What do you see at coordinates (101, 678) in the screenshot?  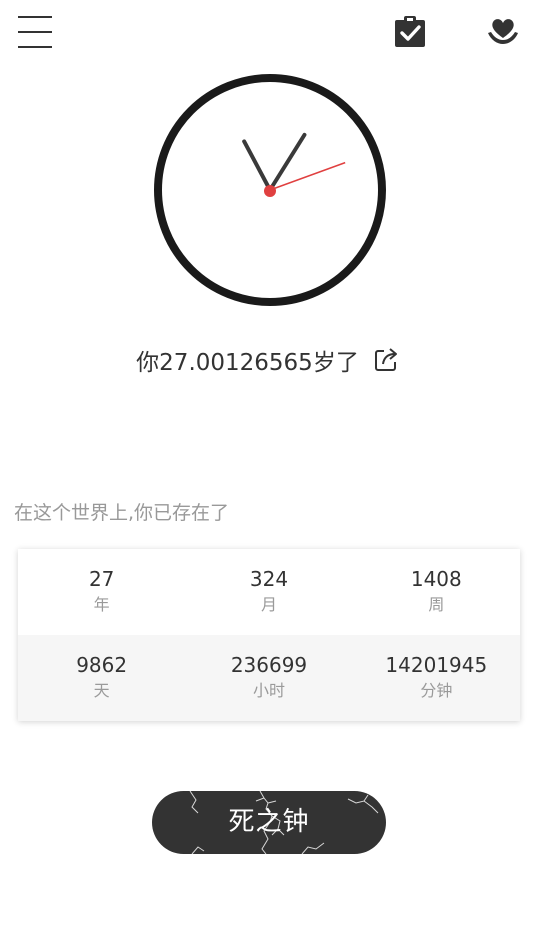 I see `stat-days: 9862 天` at bounding box center [101, 678].